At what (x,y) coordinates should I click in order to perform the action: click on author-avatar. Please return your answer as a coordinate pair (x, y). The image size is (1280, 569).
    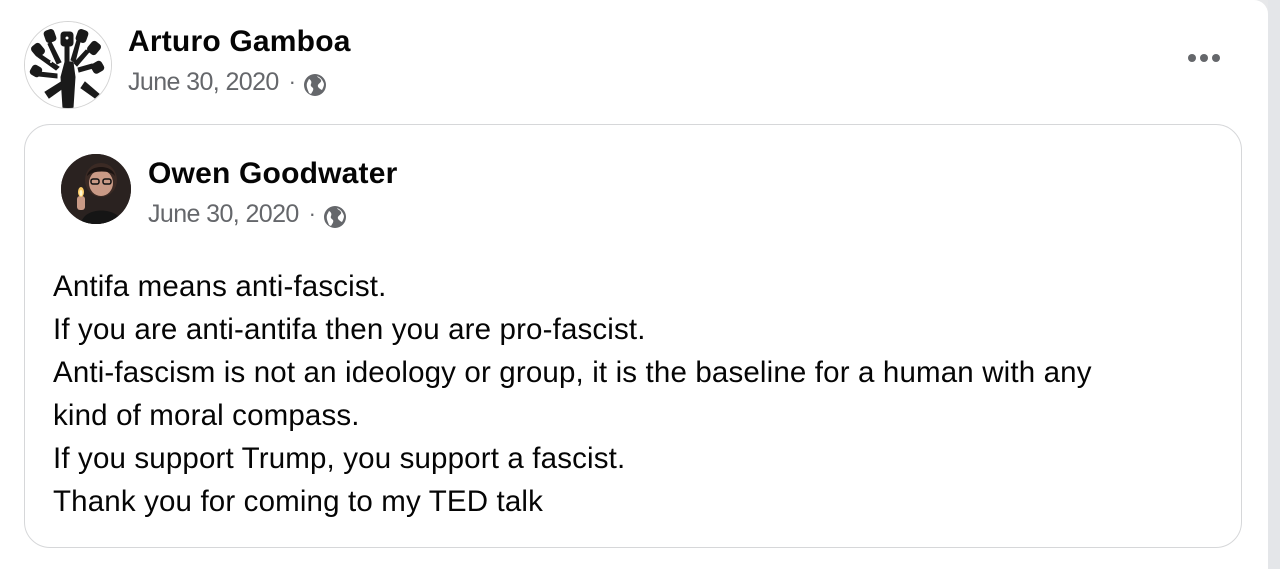
    Looking at the image, I should click on (68, 65).